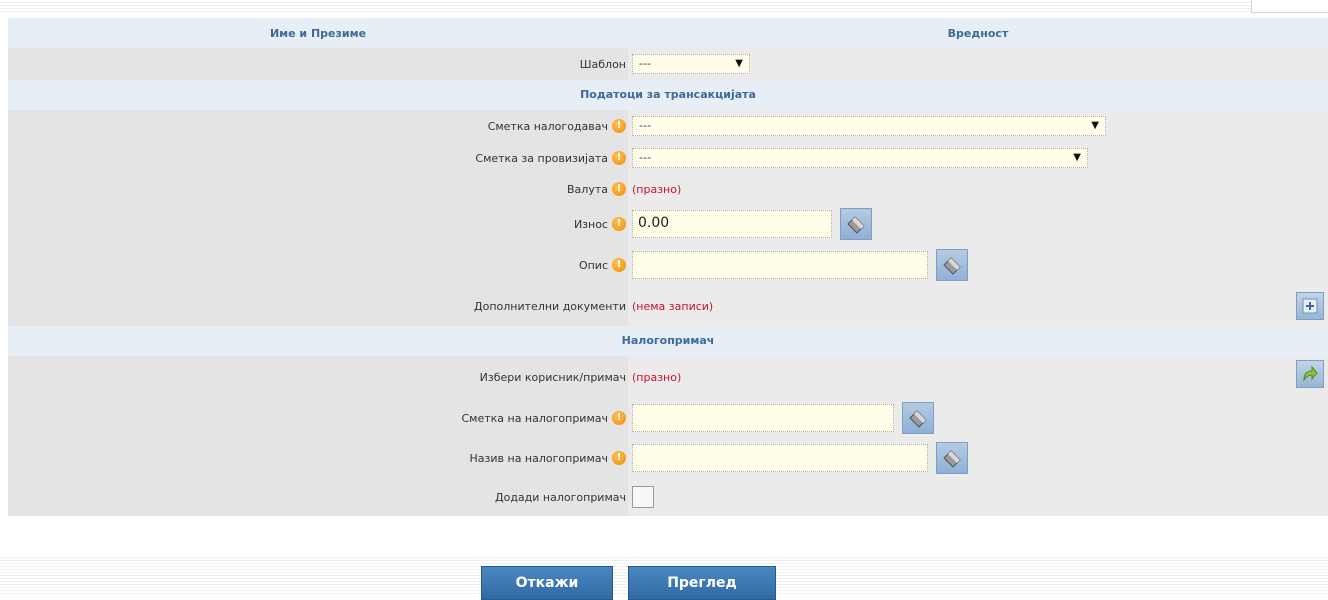 The width and height of the screenshot is (1328, 600). Describe the element at coordinates (318, 418) in the screenshot. I see `recipient-account-label-cell: Сметка на налогопримач !` at that location.